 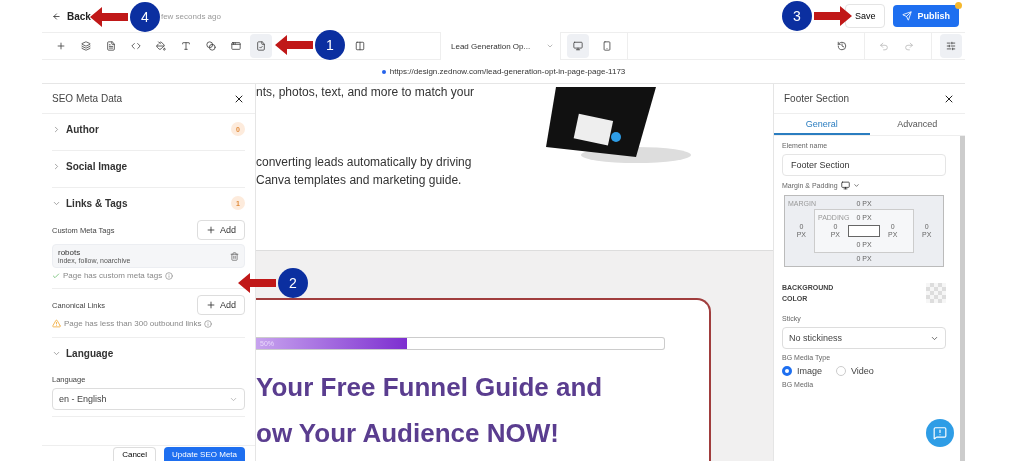 I want to click on radio-button, so click(x=787, y=371).